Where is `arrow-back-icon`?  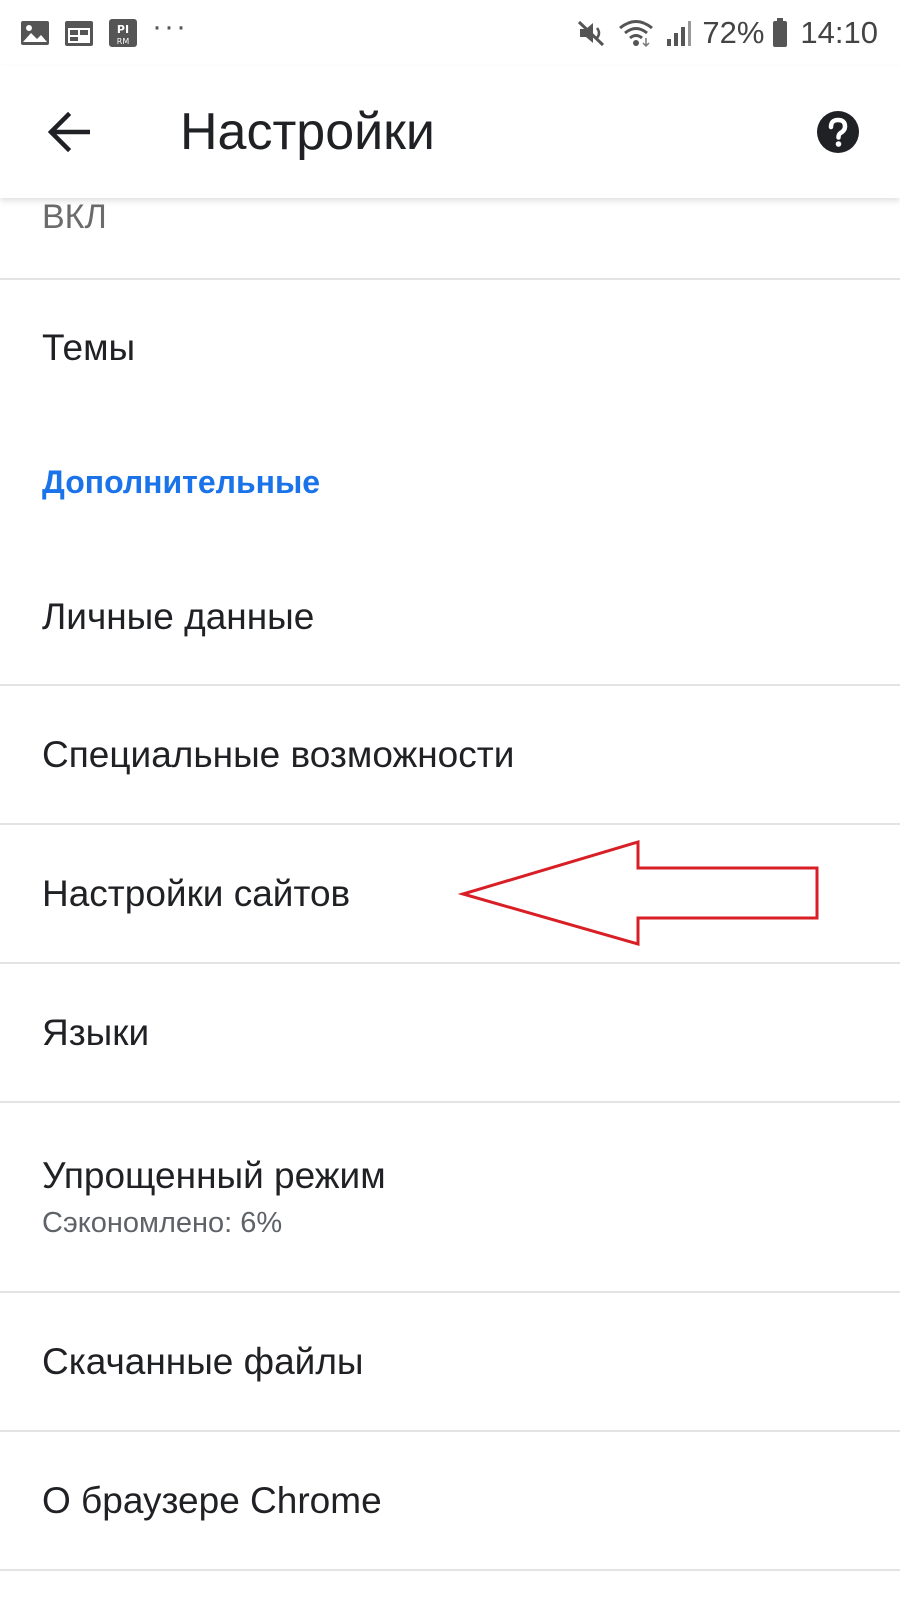 arrow-back-icon is located at coordinates (68, 132).